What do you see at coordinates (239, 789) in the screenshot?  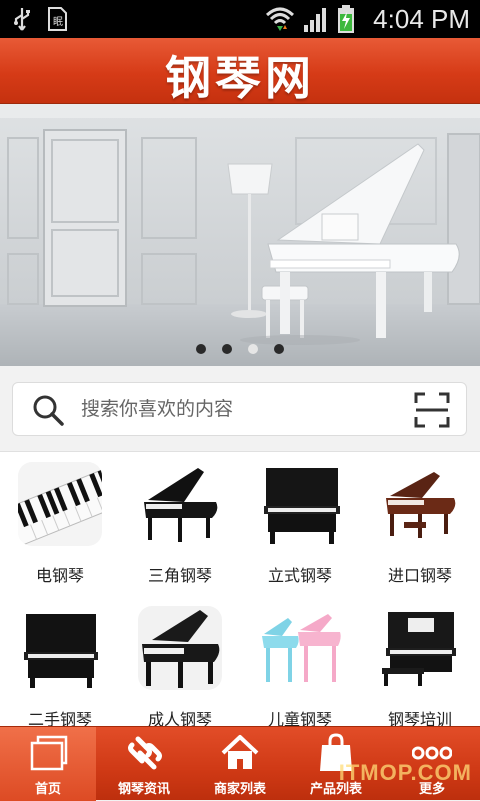 I see `tab-label: 商家列表` at bounding box center [239, 789].